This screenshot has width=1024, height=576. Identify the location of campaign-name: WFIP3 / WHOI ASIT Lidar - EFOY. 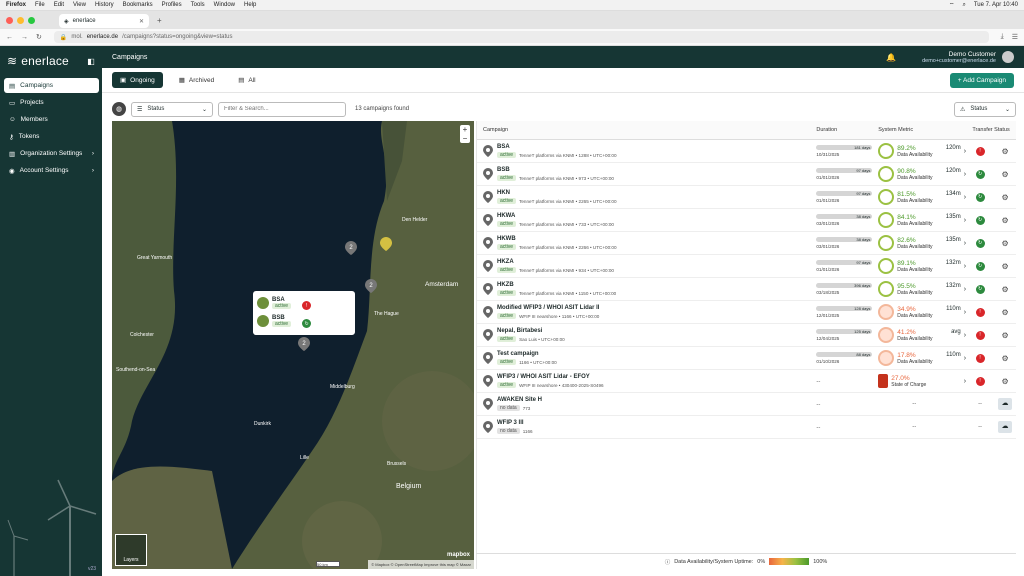
(550, 377).